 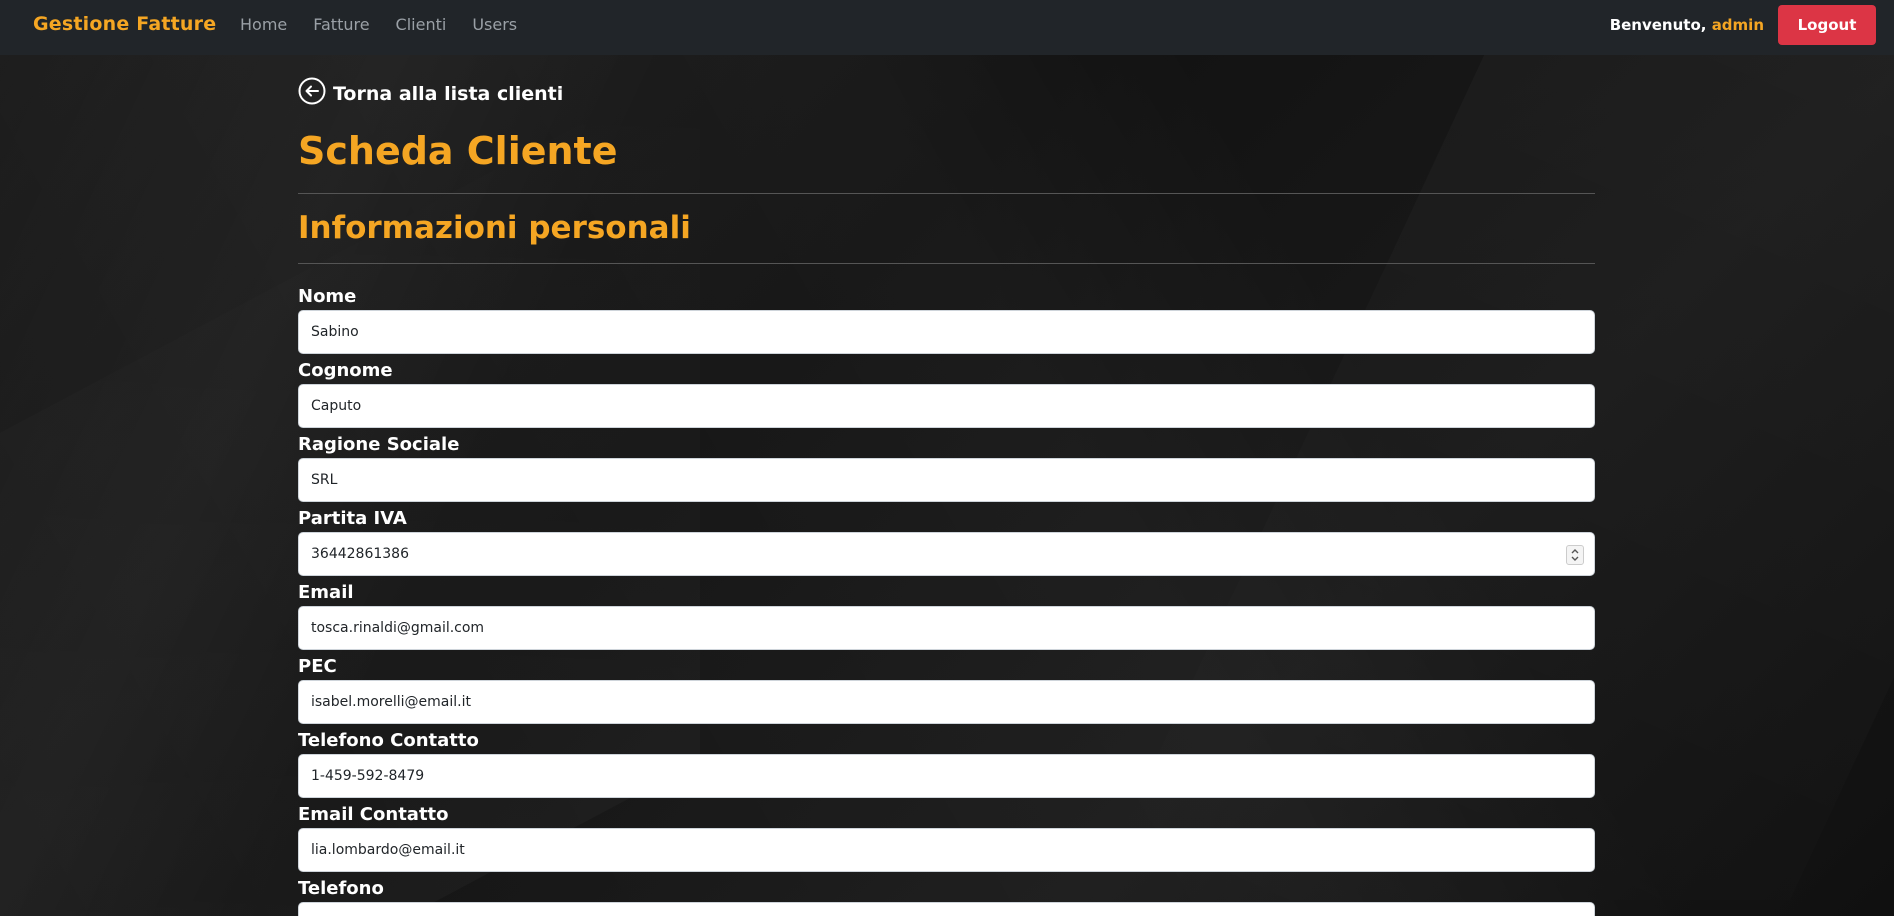 I want to click on username: admin, so click(x=1737, y=25).